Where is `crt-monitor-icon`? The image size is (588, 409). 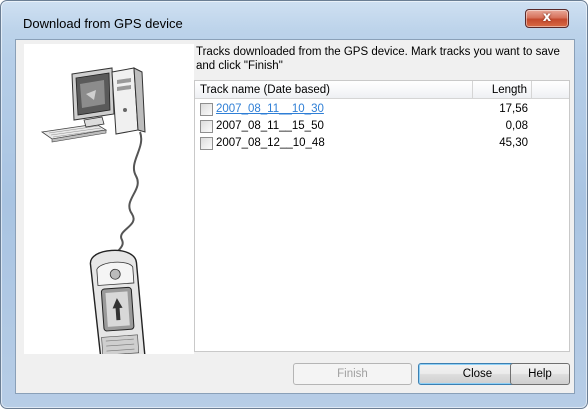
crt-monitor-icon is located at coordinates (93, 97).